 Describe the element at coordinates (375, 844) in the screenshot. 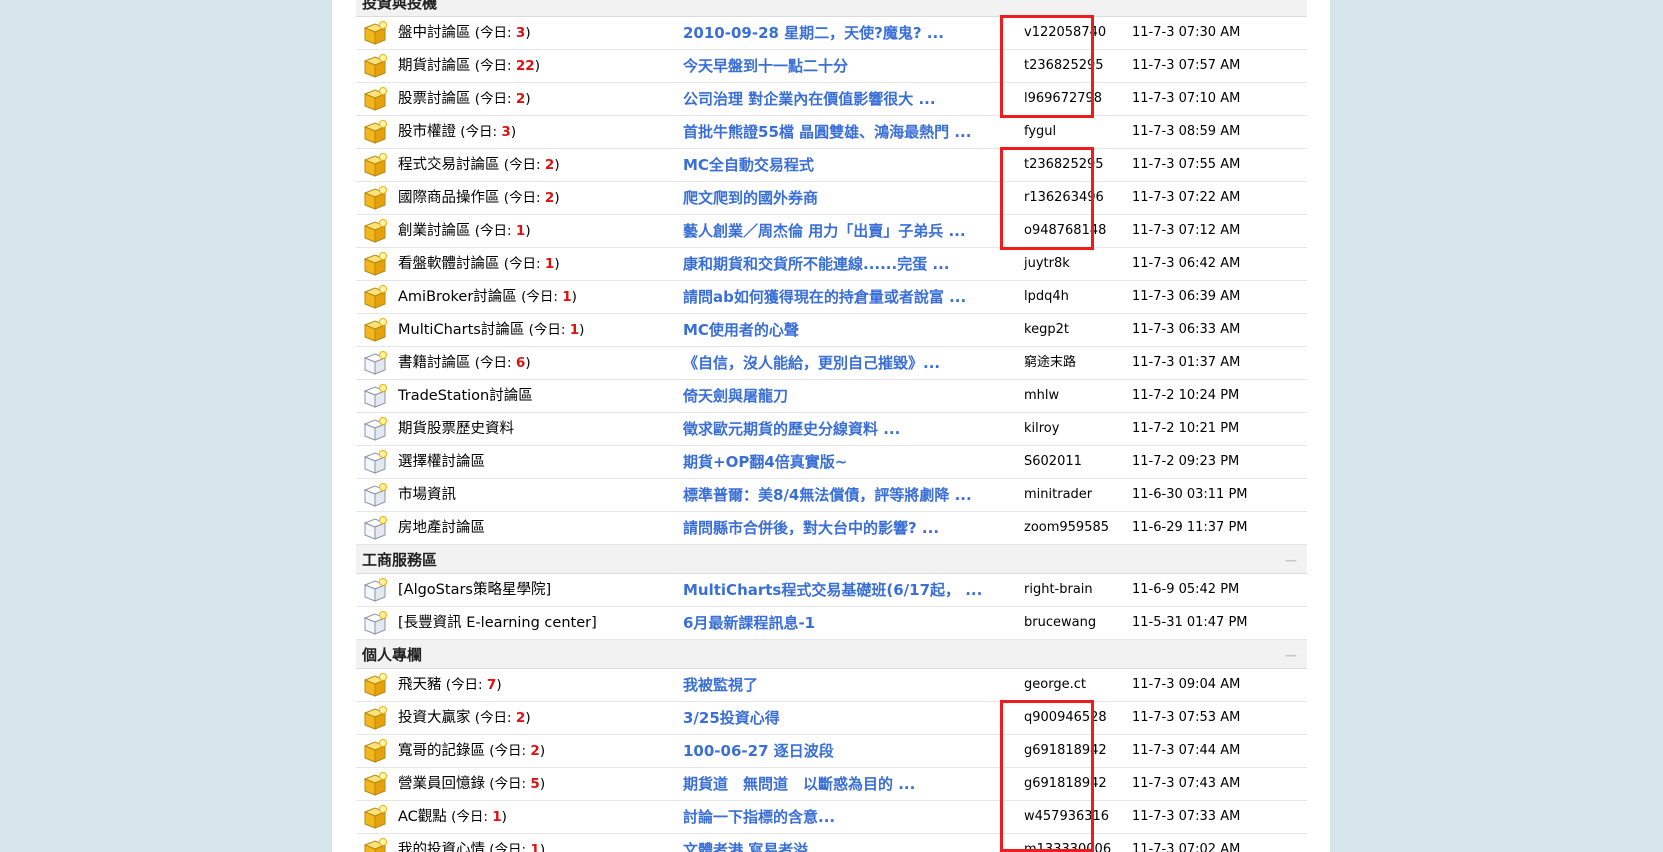

I see `new-posts-icon` at that location.